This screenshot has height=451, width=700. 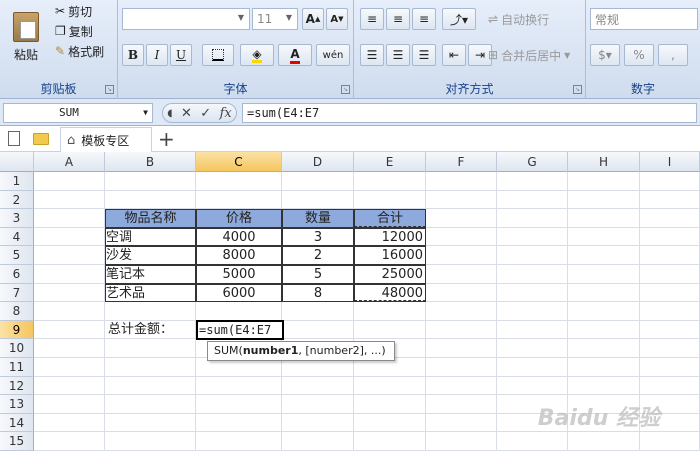 What do you see at coordinates (670, 181) in the screenshot?
I see `cell-I1` at bounding box center [670, 181].